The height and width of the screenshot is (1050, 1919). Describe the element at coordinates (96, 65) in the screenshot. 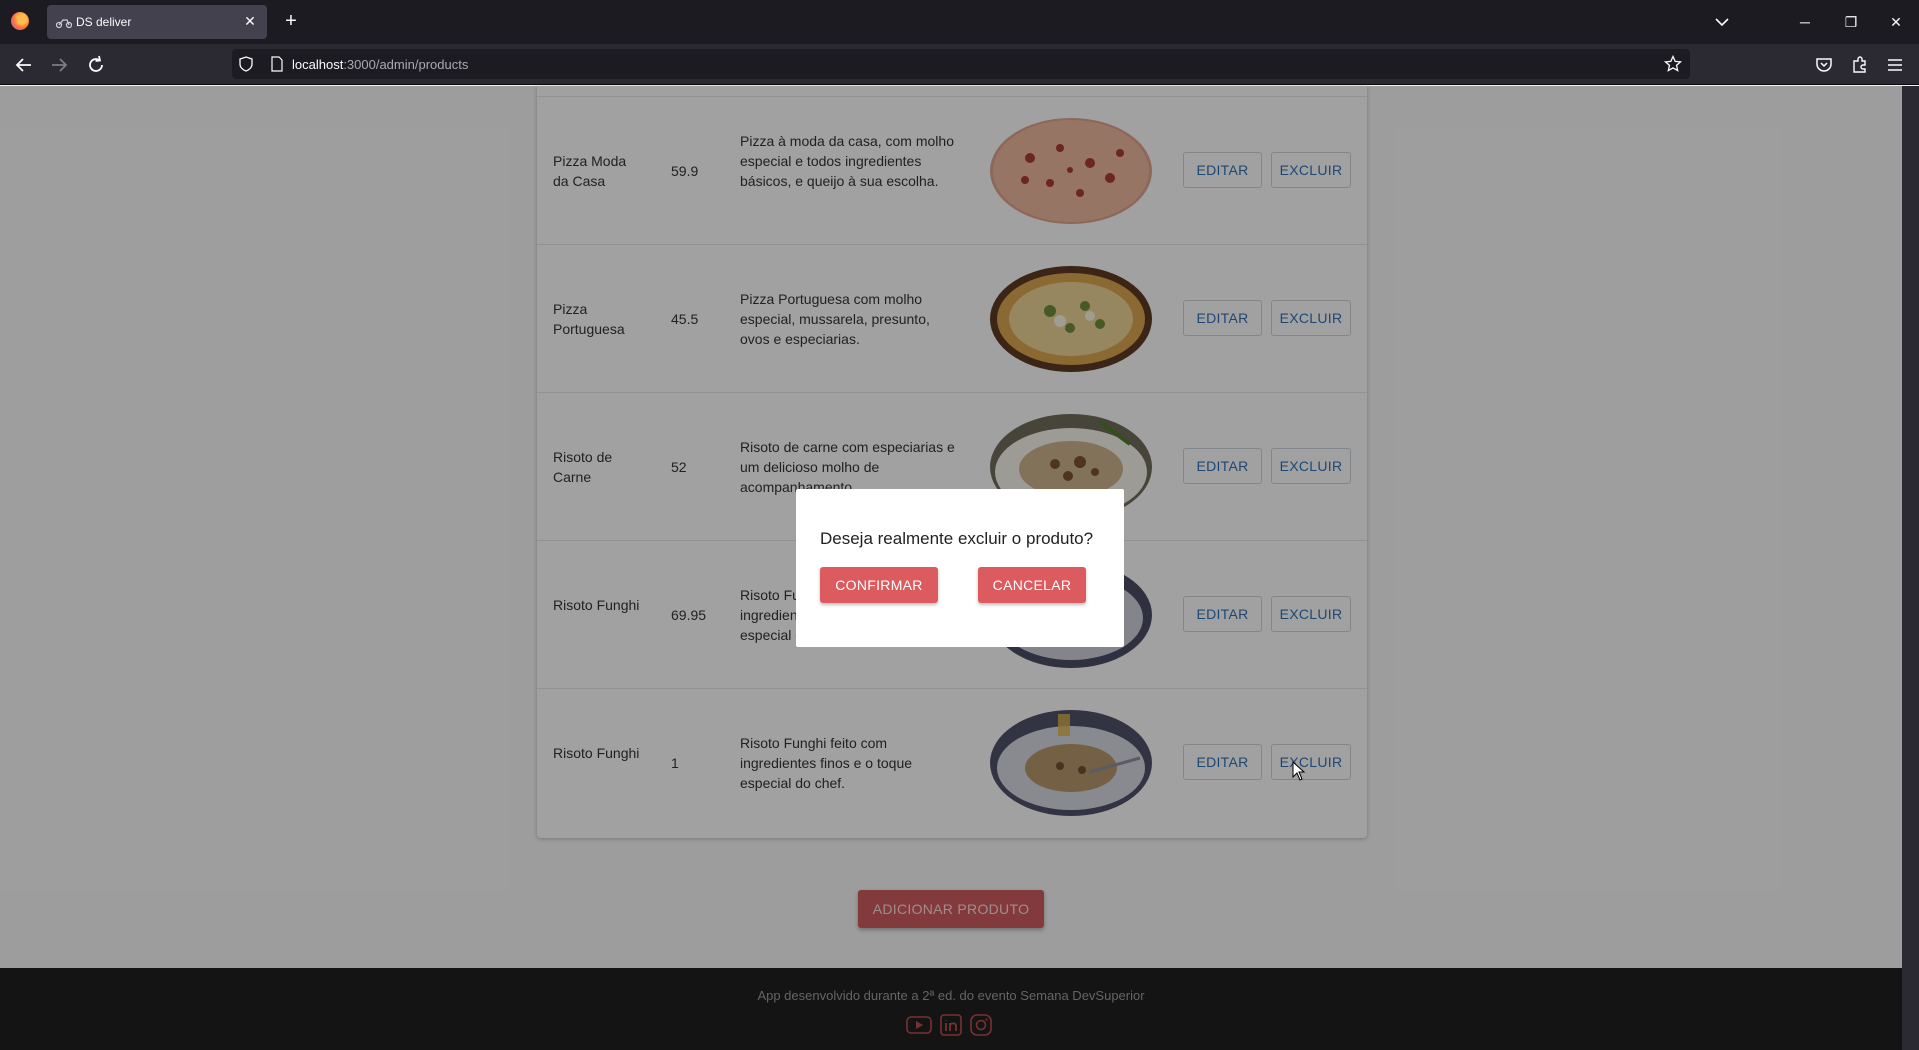

I see `reload-icon` at that location.